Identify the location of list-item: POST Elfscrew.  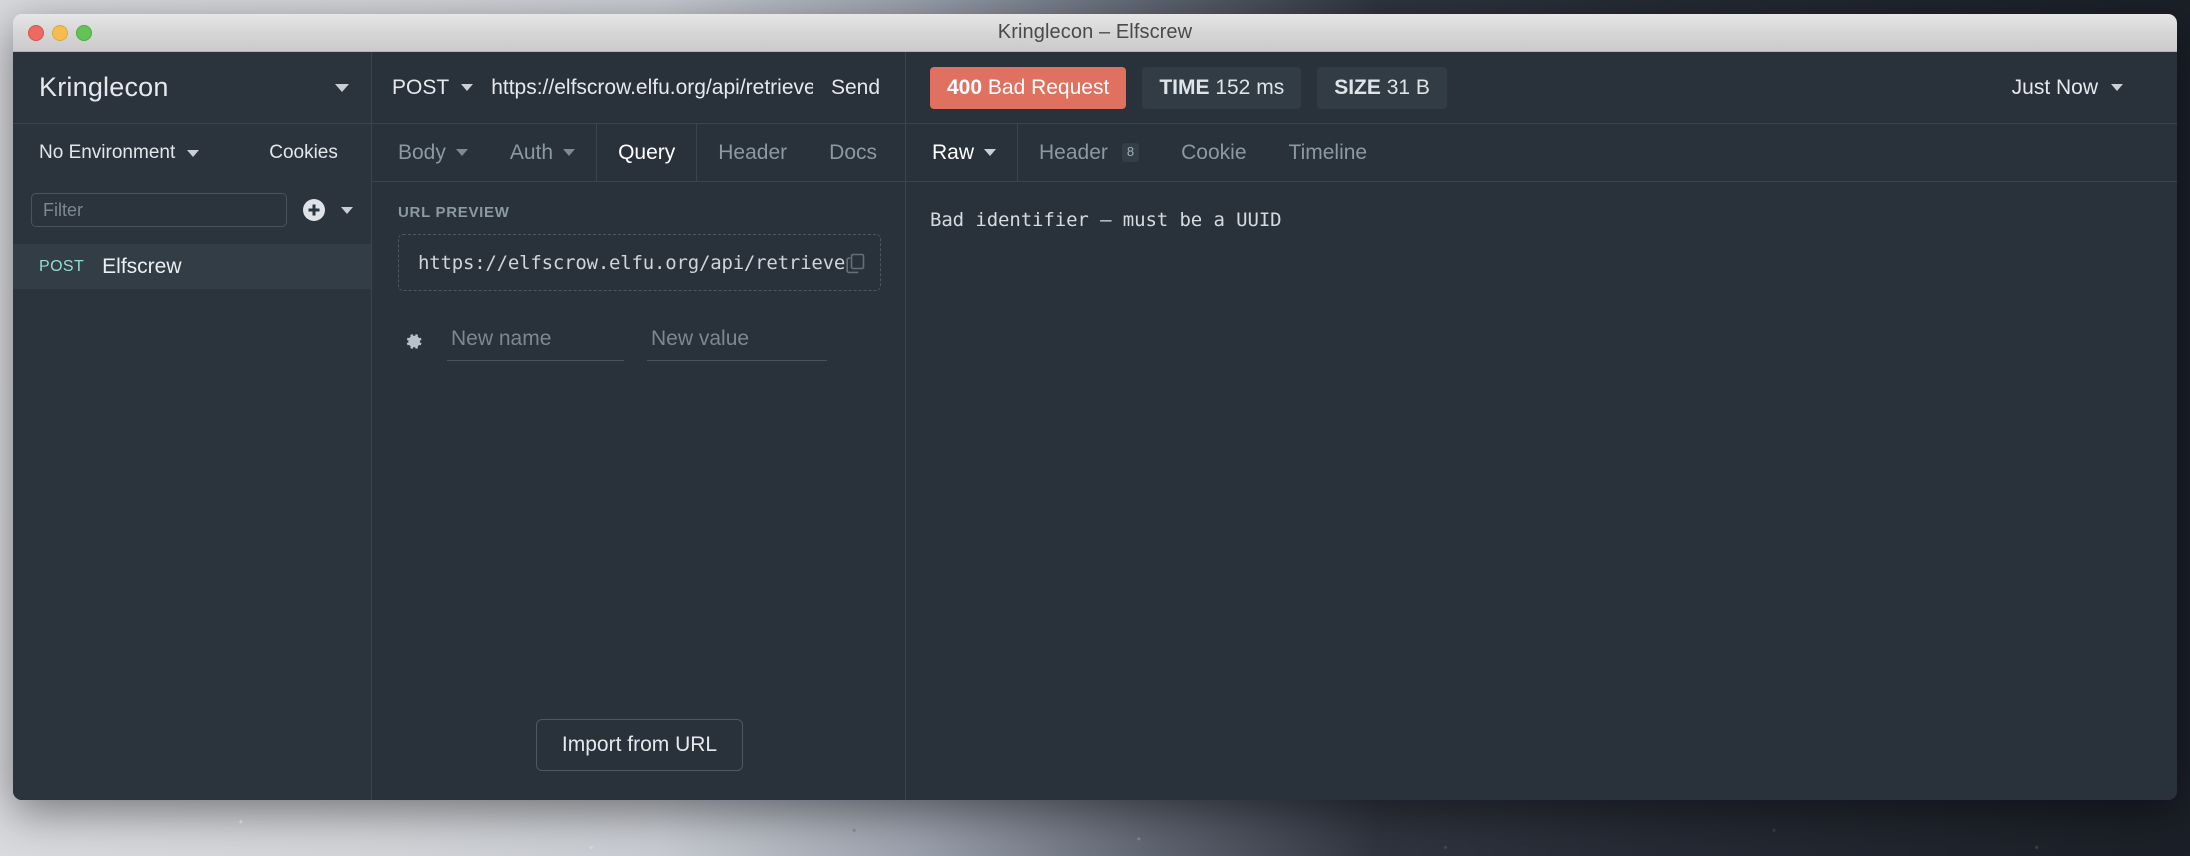
(192, 266).